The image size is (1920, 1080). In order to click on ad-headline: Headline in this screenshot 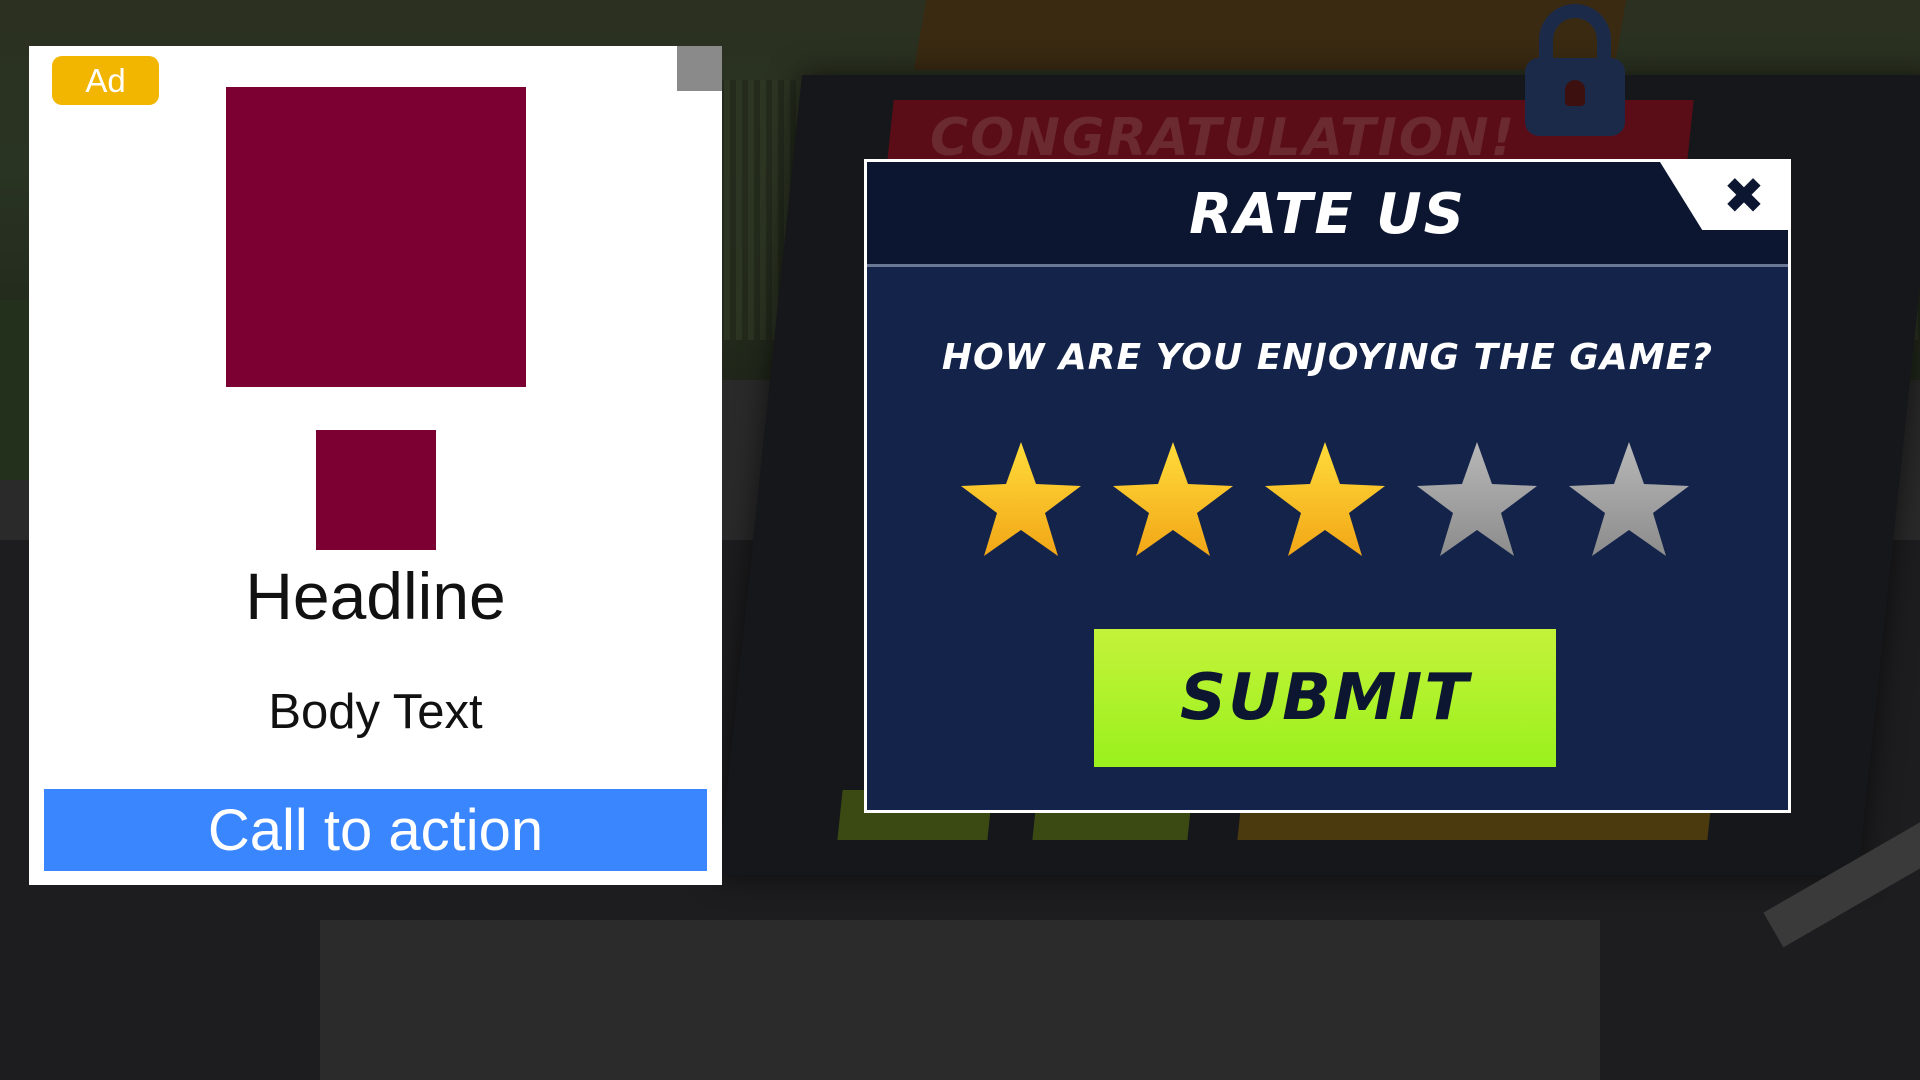, I will do `click(375, 596)`.